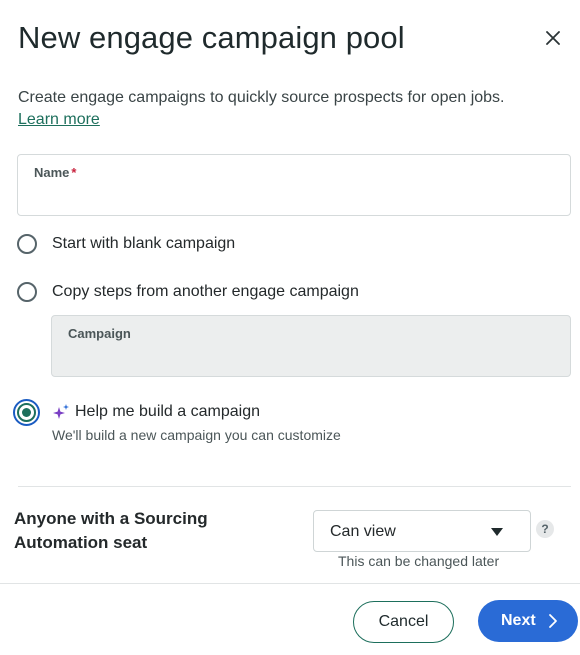 The height and width of the screenshot is (655, 580). What do you see at coordinates (59, 120) in the screenshot?
I see `learn-more-link: Learn more` at bounding box center [59, 120].